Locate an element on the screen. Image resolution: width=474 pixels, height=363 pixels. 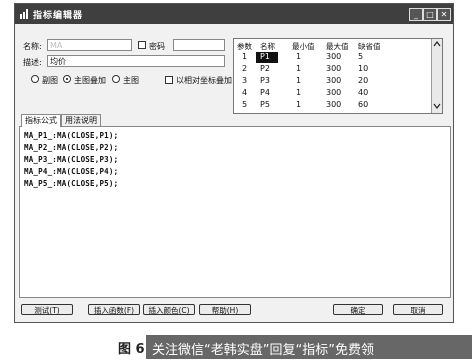
cell: 3 is located at coordinates (245, 80).